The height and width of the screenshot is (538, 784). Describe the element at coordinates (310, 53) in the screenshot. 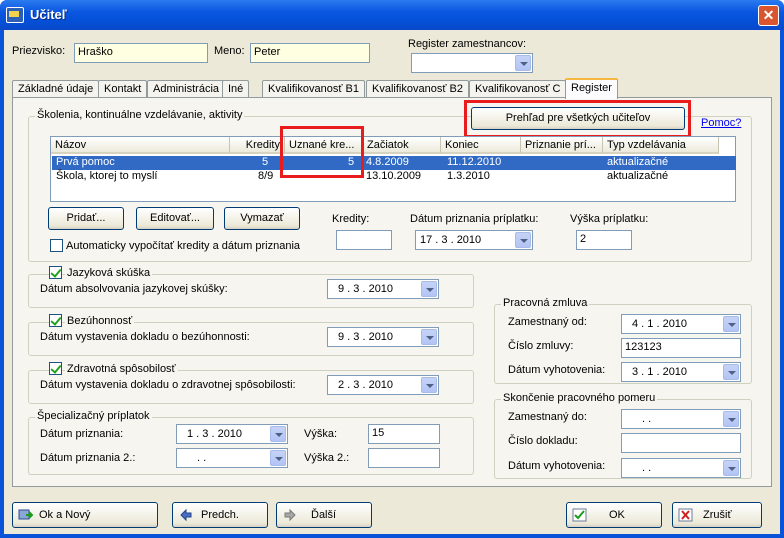

I see `name-input: Peter` at that location.